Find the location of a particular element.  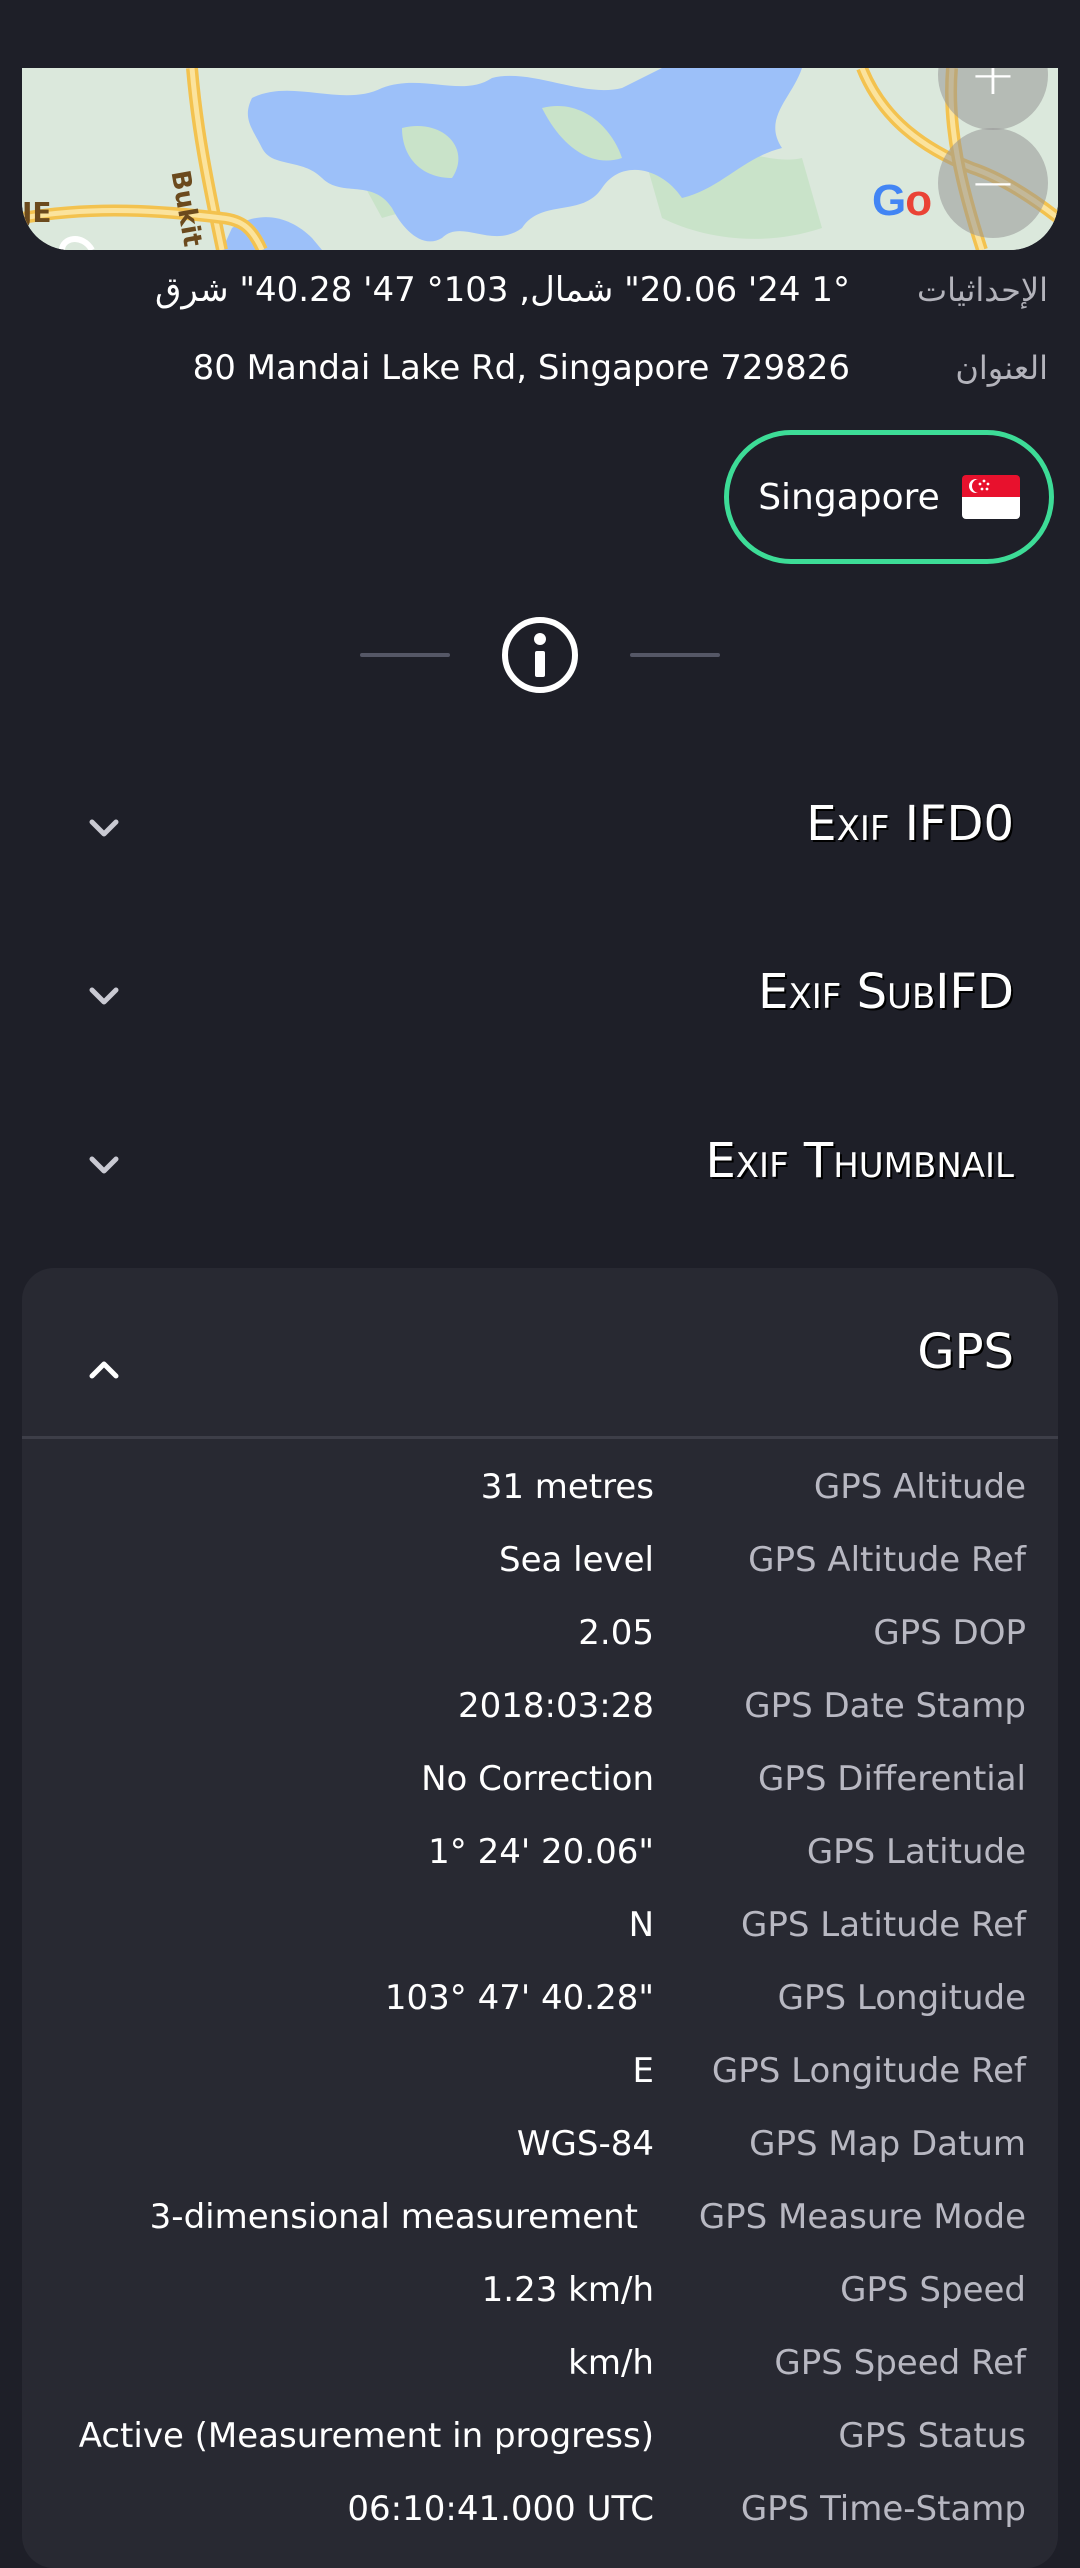

gps-row: GPS Longitude 103° 47' 40.28" is located at coordinates (540, 1998).